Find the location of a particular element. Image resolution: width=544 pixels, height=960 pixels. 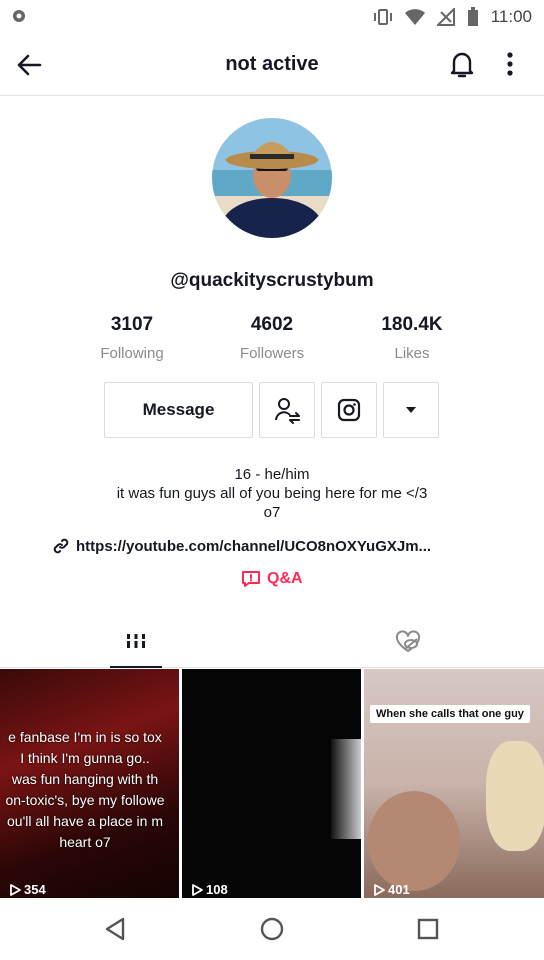

instagram-button is located at coordinates (349, 410).